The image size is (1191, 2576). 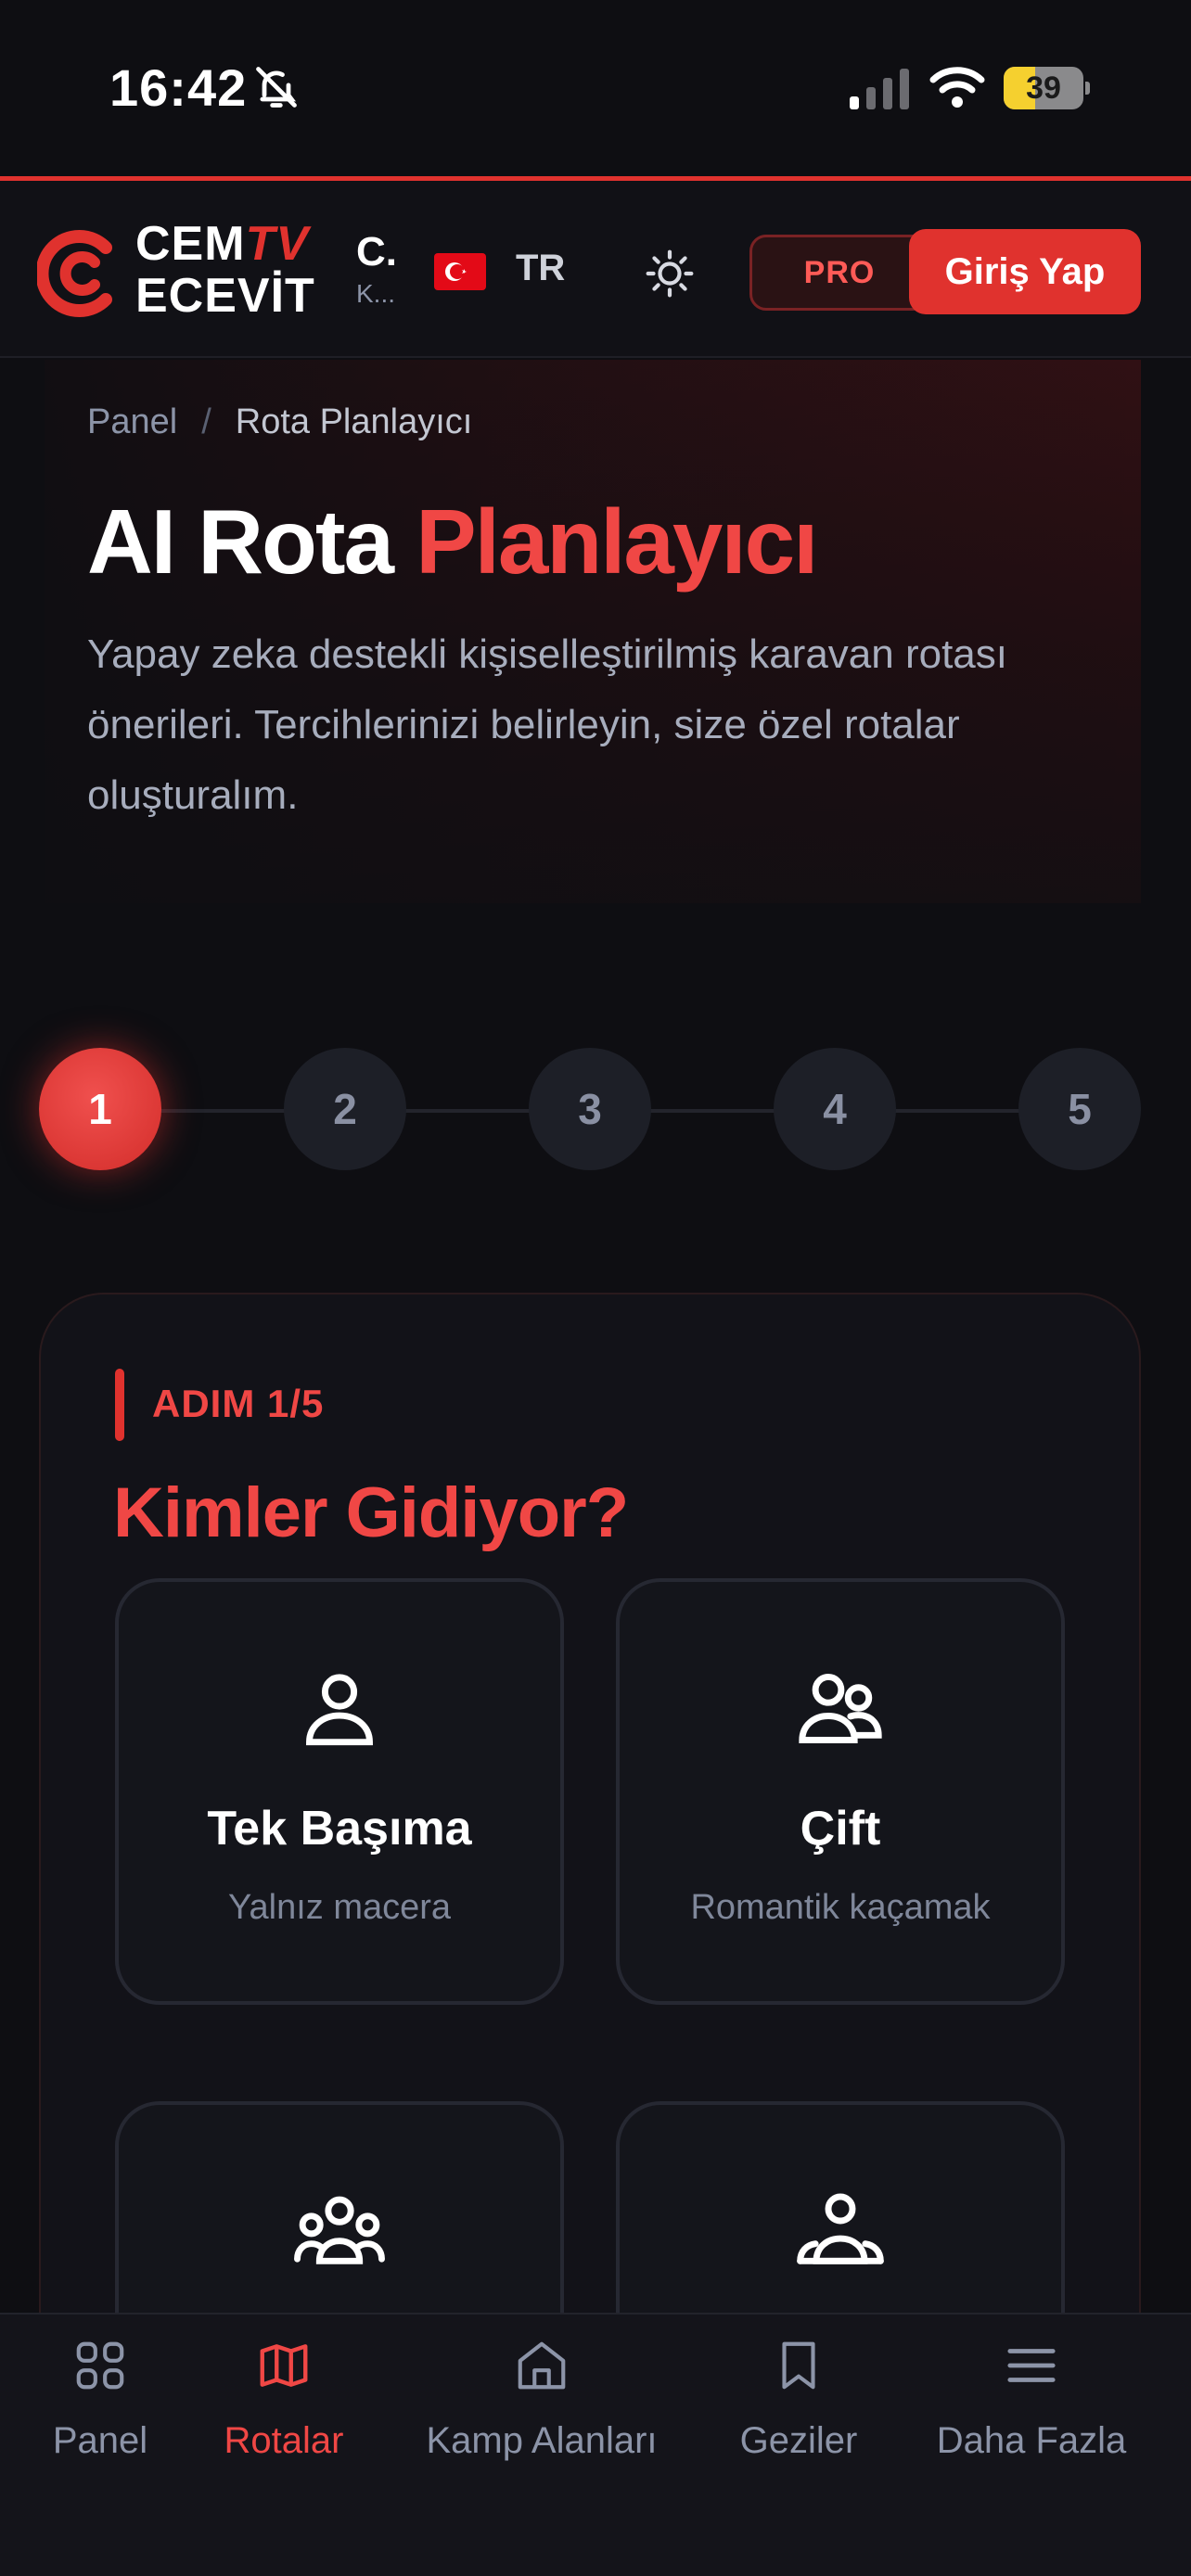 I want to click on wifi-icon, so click(x=957, y=87).